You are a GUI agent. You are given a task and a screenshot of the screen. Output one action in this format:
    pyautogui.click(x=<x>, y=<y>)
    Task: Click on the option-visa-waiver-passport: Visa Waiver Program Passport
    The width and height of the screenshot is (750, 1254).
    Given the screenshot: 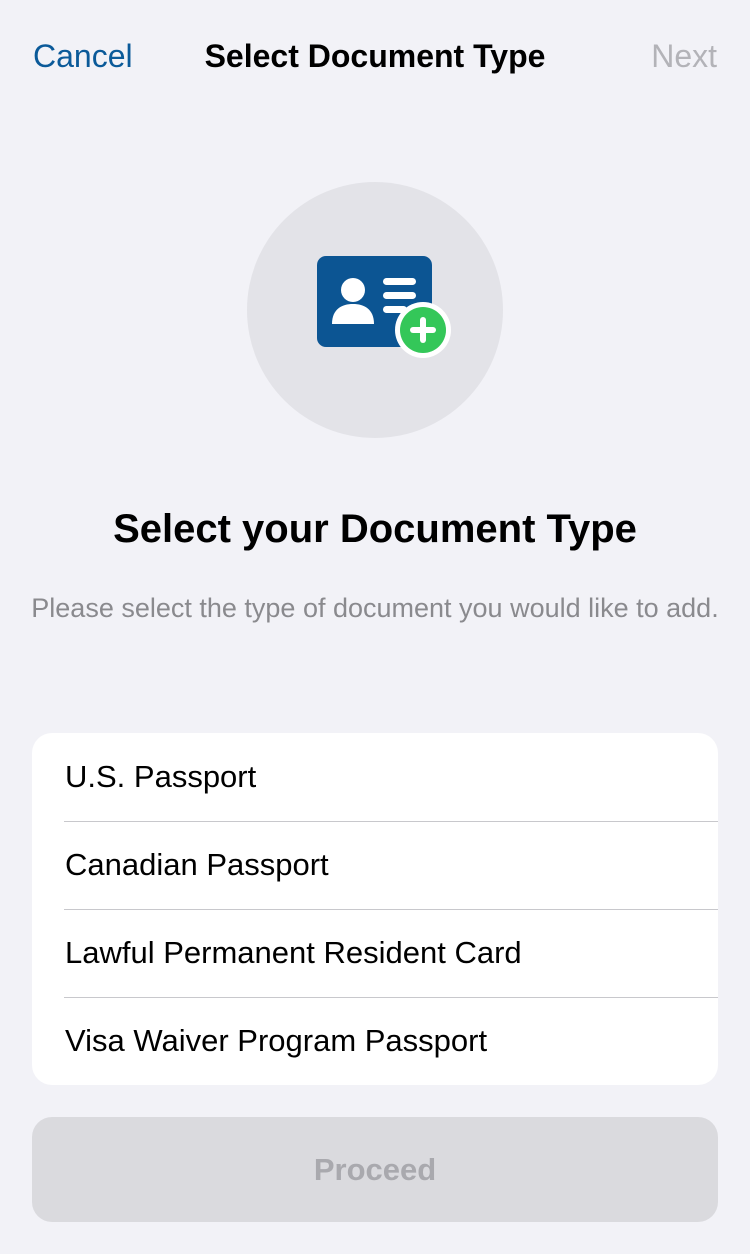 What is the action you would take?
    pyautogui.click(x=375, y=1041)
    